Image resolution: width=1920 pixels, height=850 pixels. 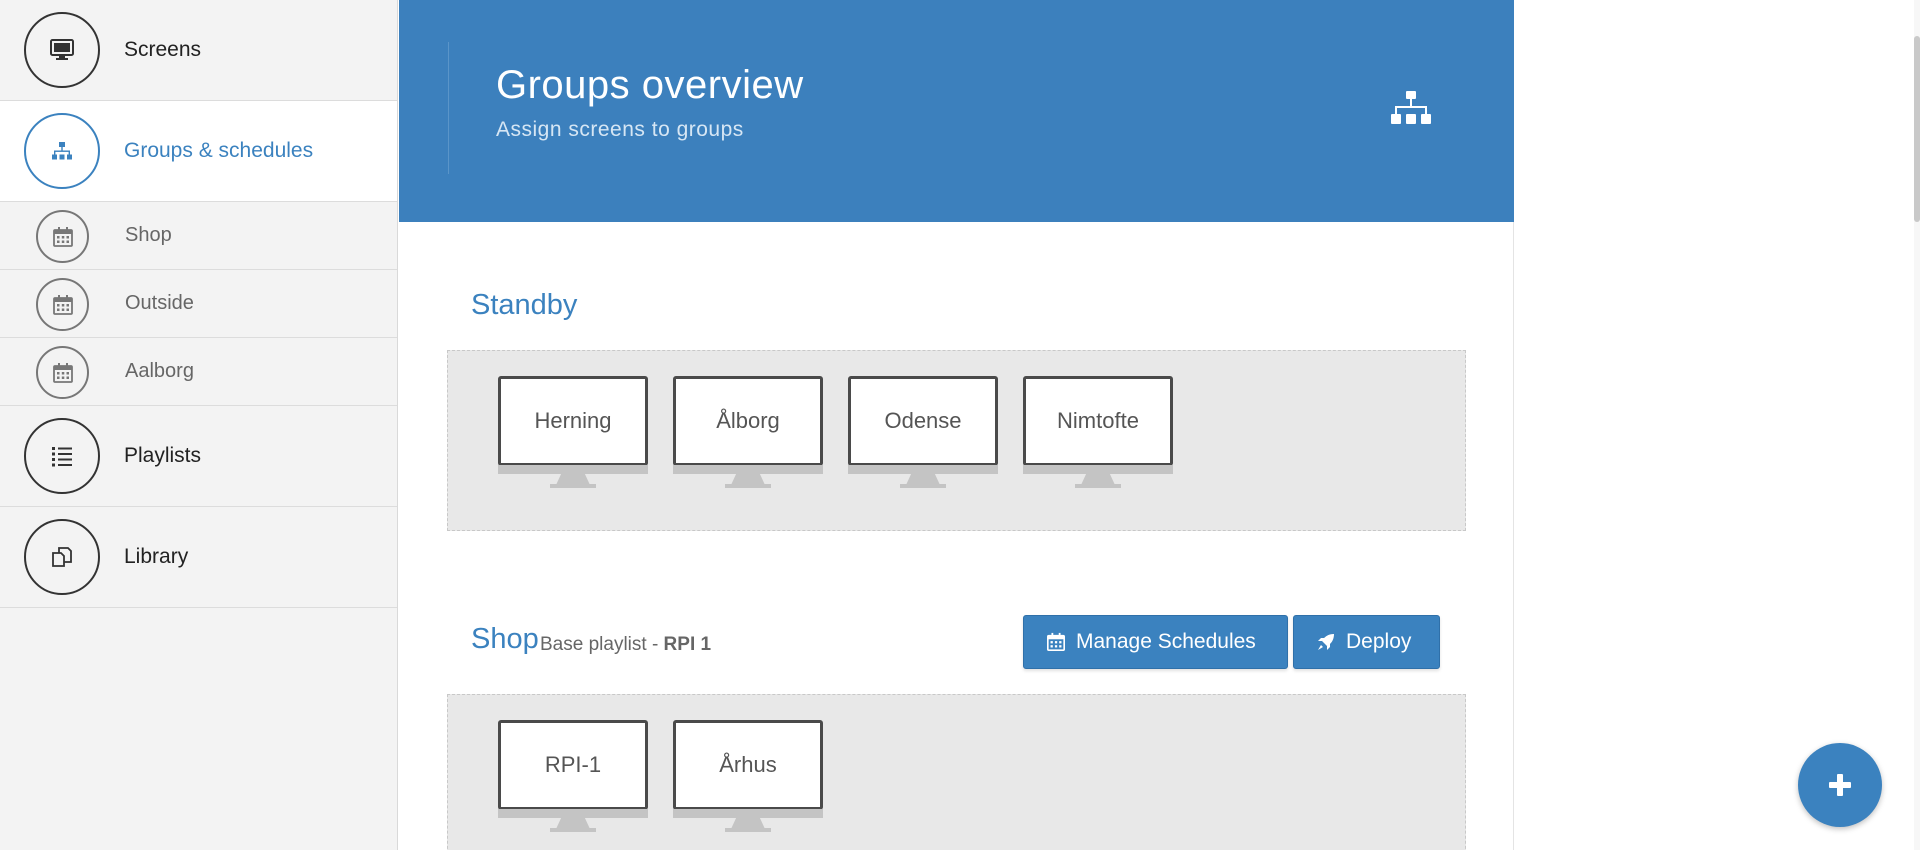 I want to click on screen-tile: Århus, so click(x=748, y=779).